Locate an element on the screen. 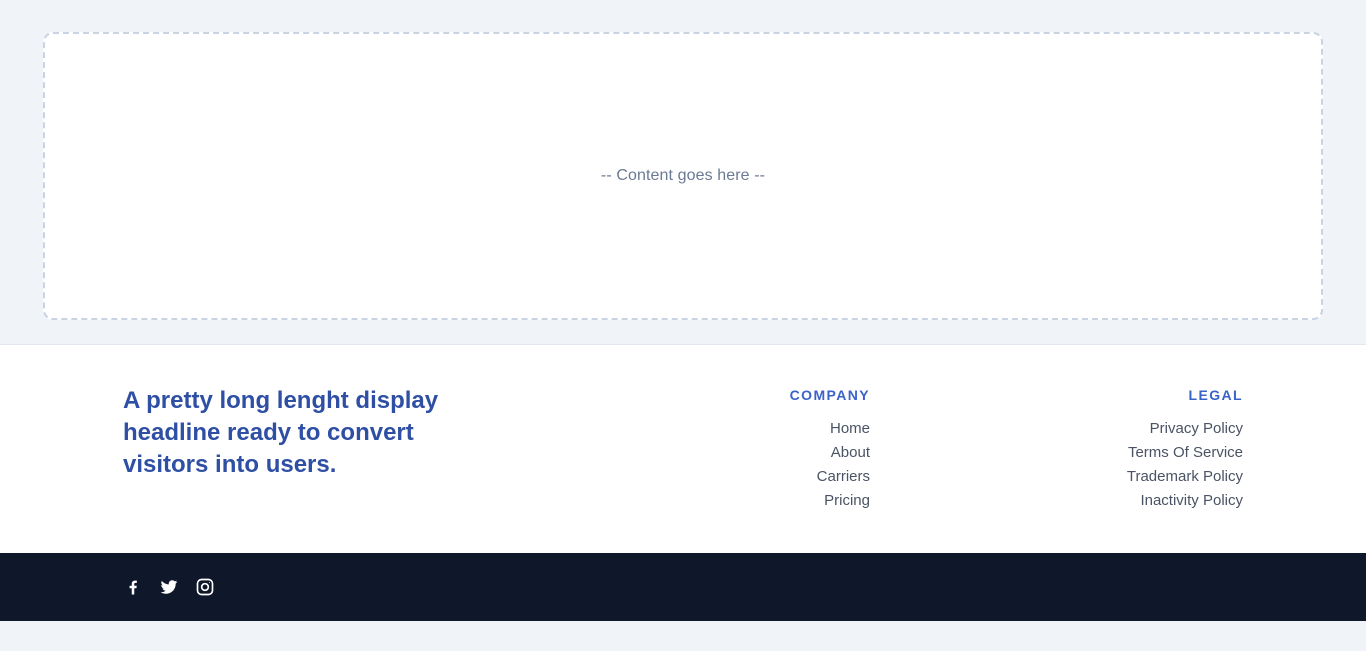 Image resolution: width=1366 pixels, height=651 pixels. footer-link-home: Home is located at coordinates (830, 429).